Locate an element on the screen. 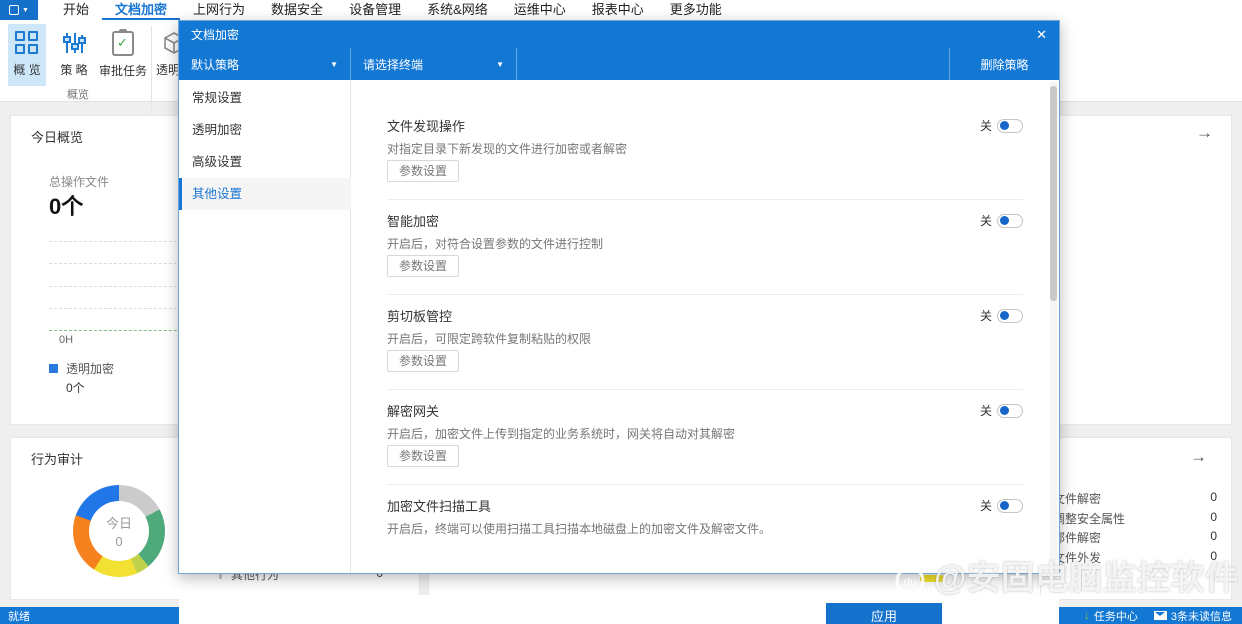  setting-title: 智能加密 is located at coordinates (413, 221).